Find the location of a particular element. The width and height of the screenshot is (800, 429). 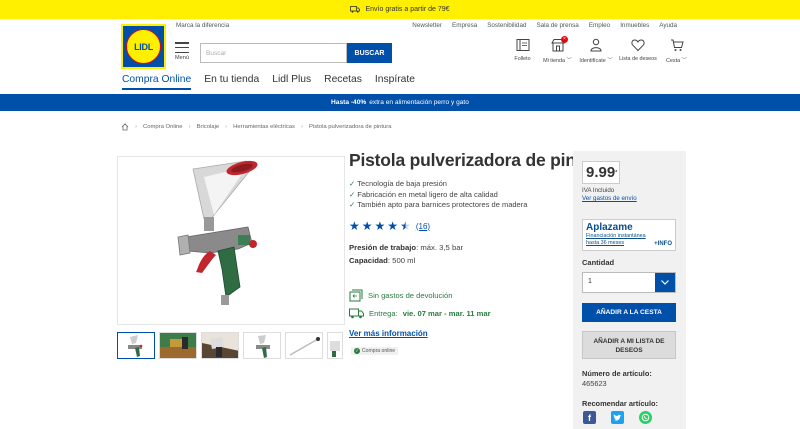

price-footnote-mark: * is located at coordinates (616, 173).